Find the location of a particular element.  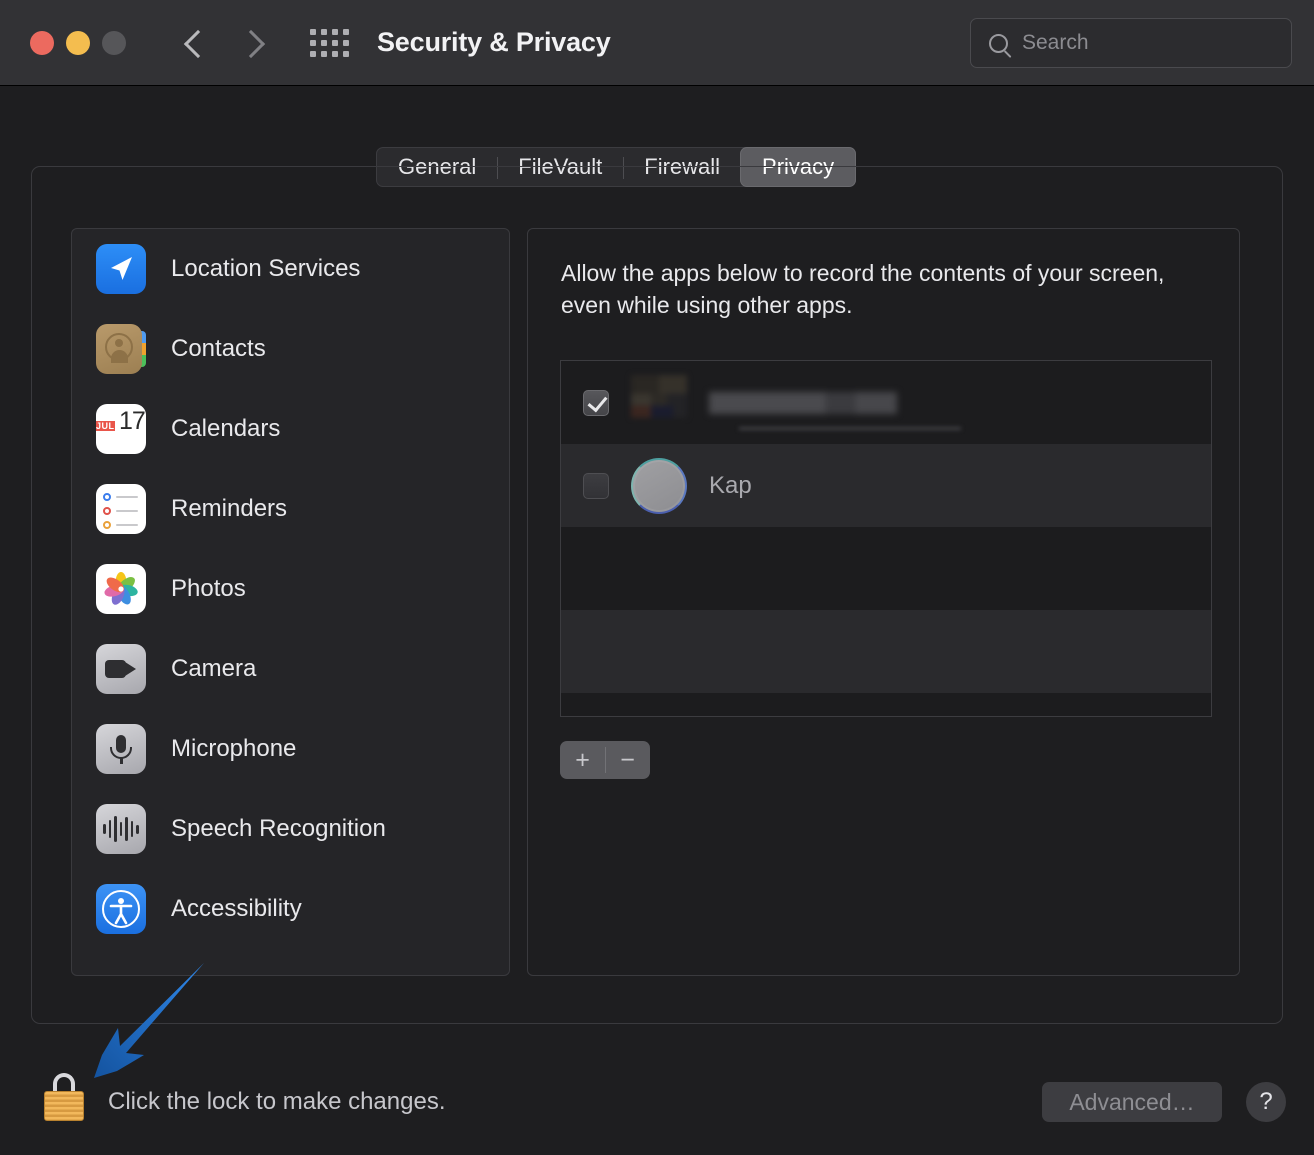

sidebar-item-label: Microphone is located at coordinates (234, 748).